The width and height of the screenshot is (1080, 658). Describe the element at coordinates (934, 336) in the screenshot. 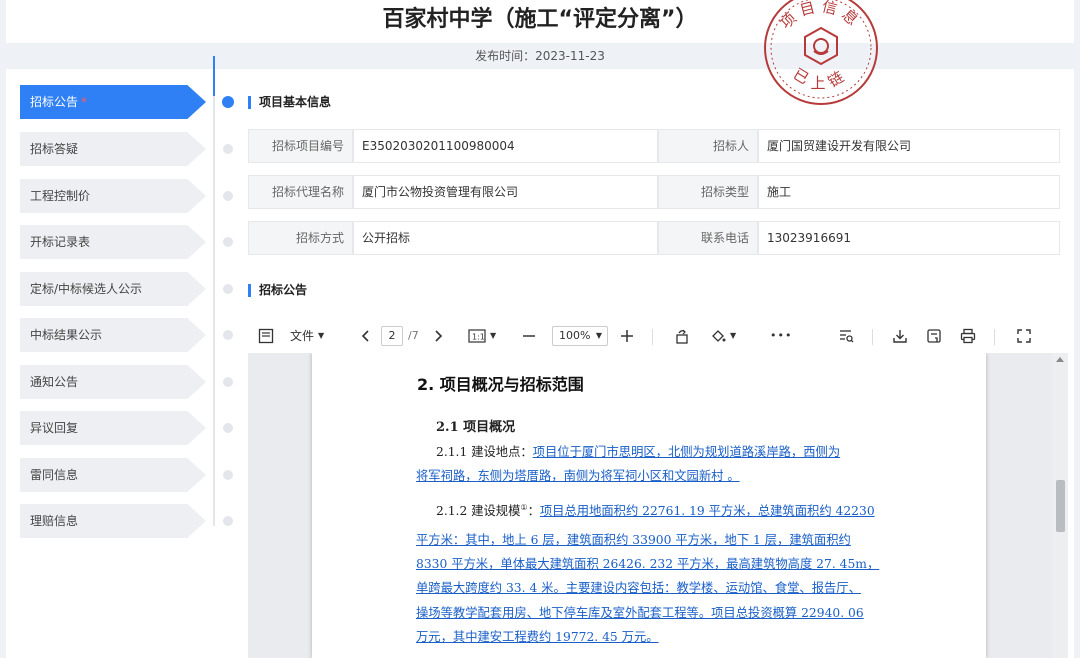

I see `save-button` at that location.